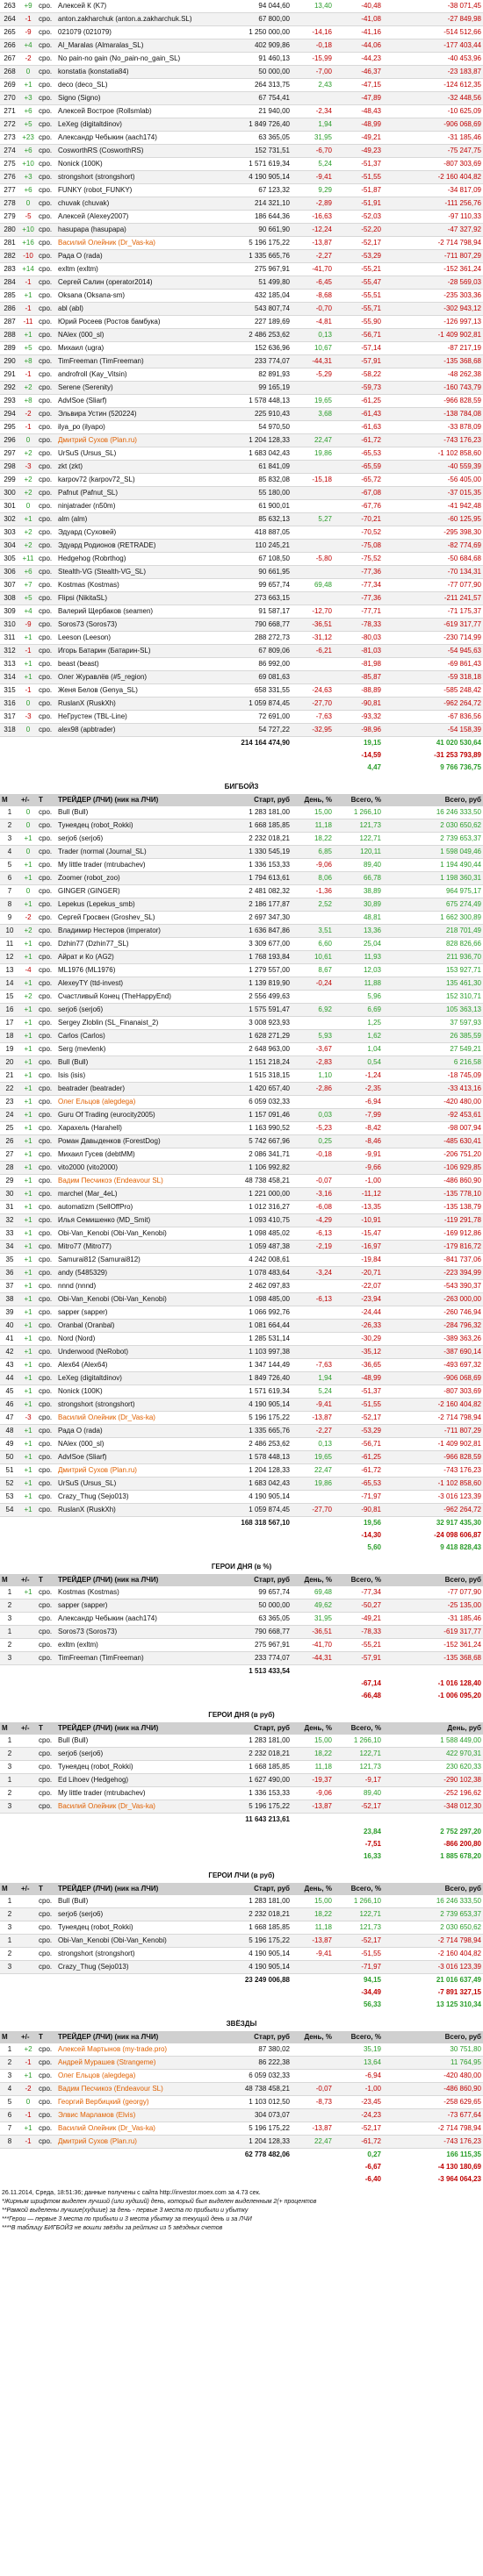 The image size is (483, 2576). Describe the element at coordinates (139, 1076) in the screenshot. I see `trader-name-link: Isis (isis)` at that location.